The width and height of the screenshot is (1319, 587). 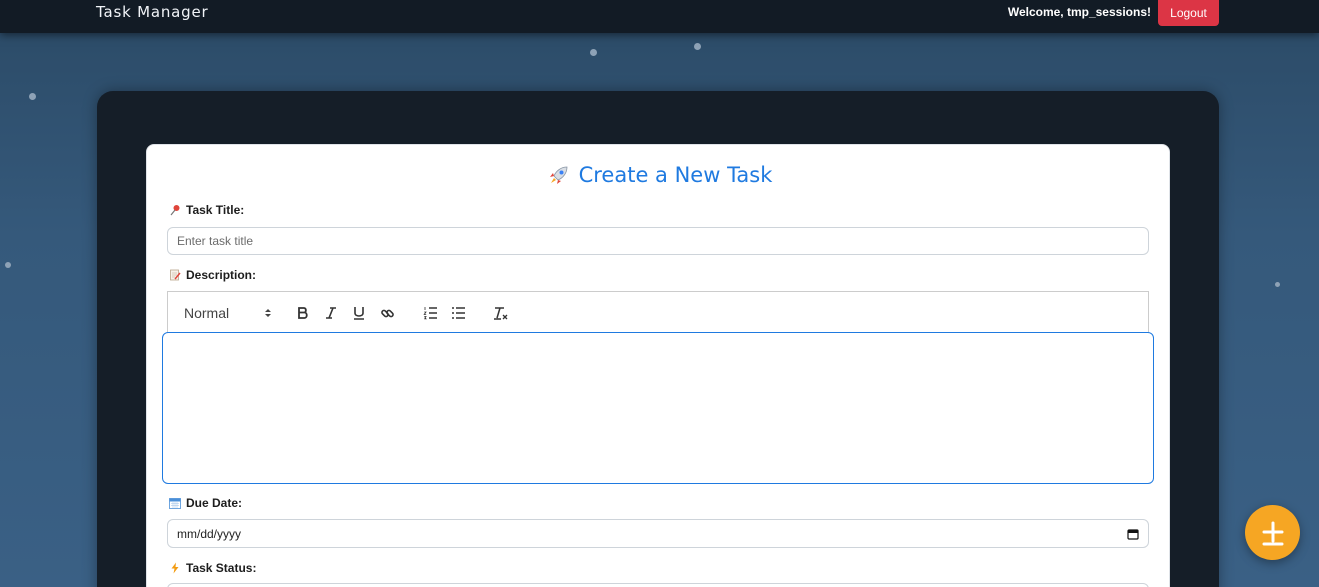 I want to click on link-icon, so click(x=387, y=313).